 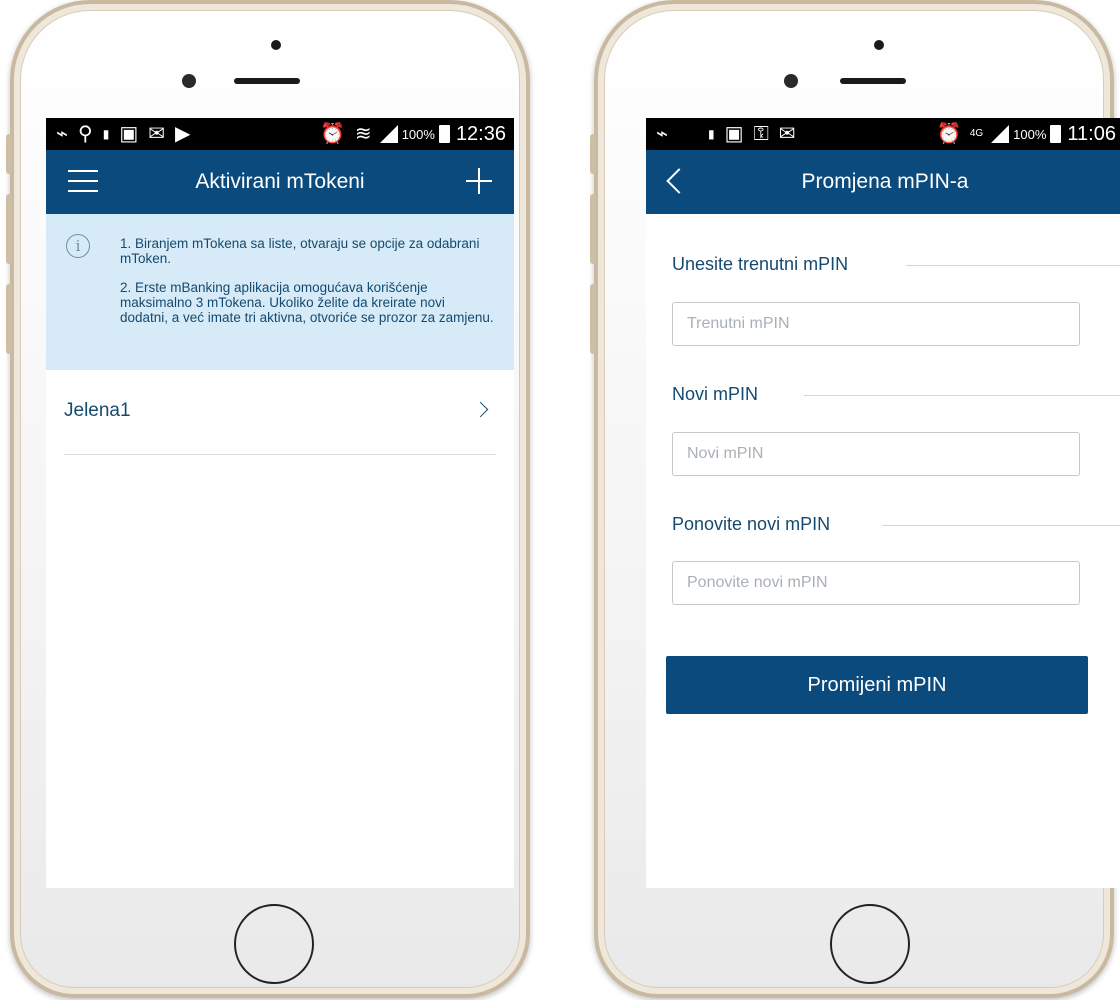 I want to click on back-icon, so click(x=679, y=181).